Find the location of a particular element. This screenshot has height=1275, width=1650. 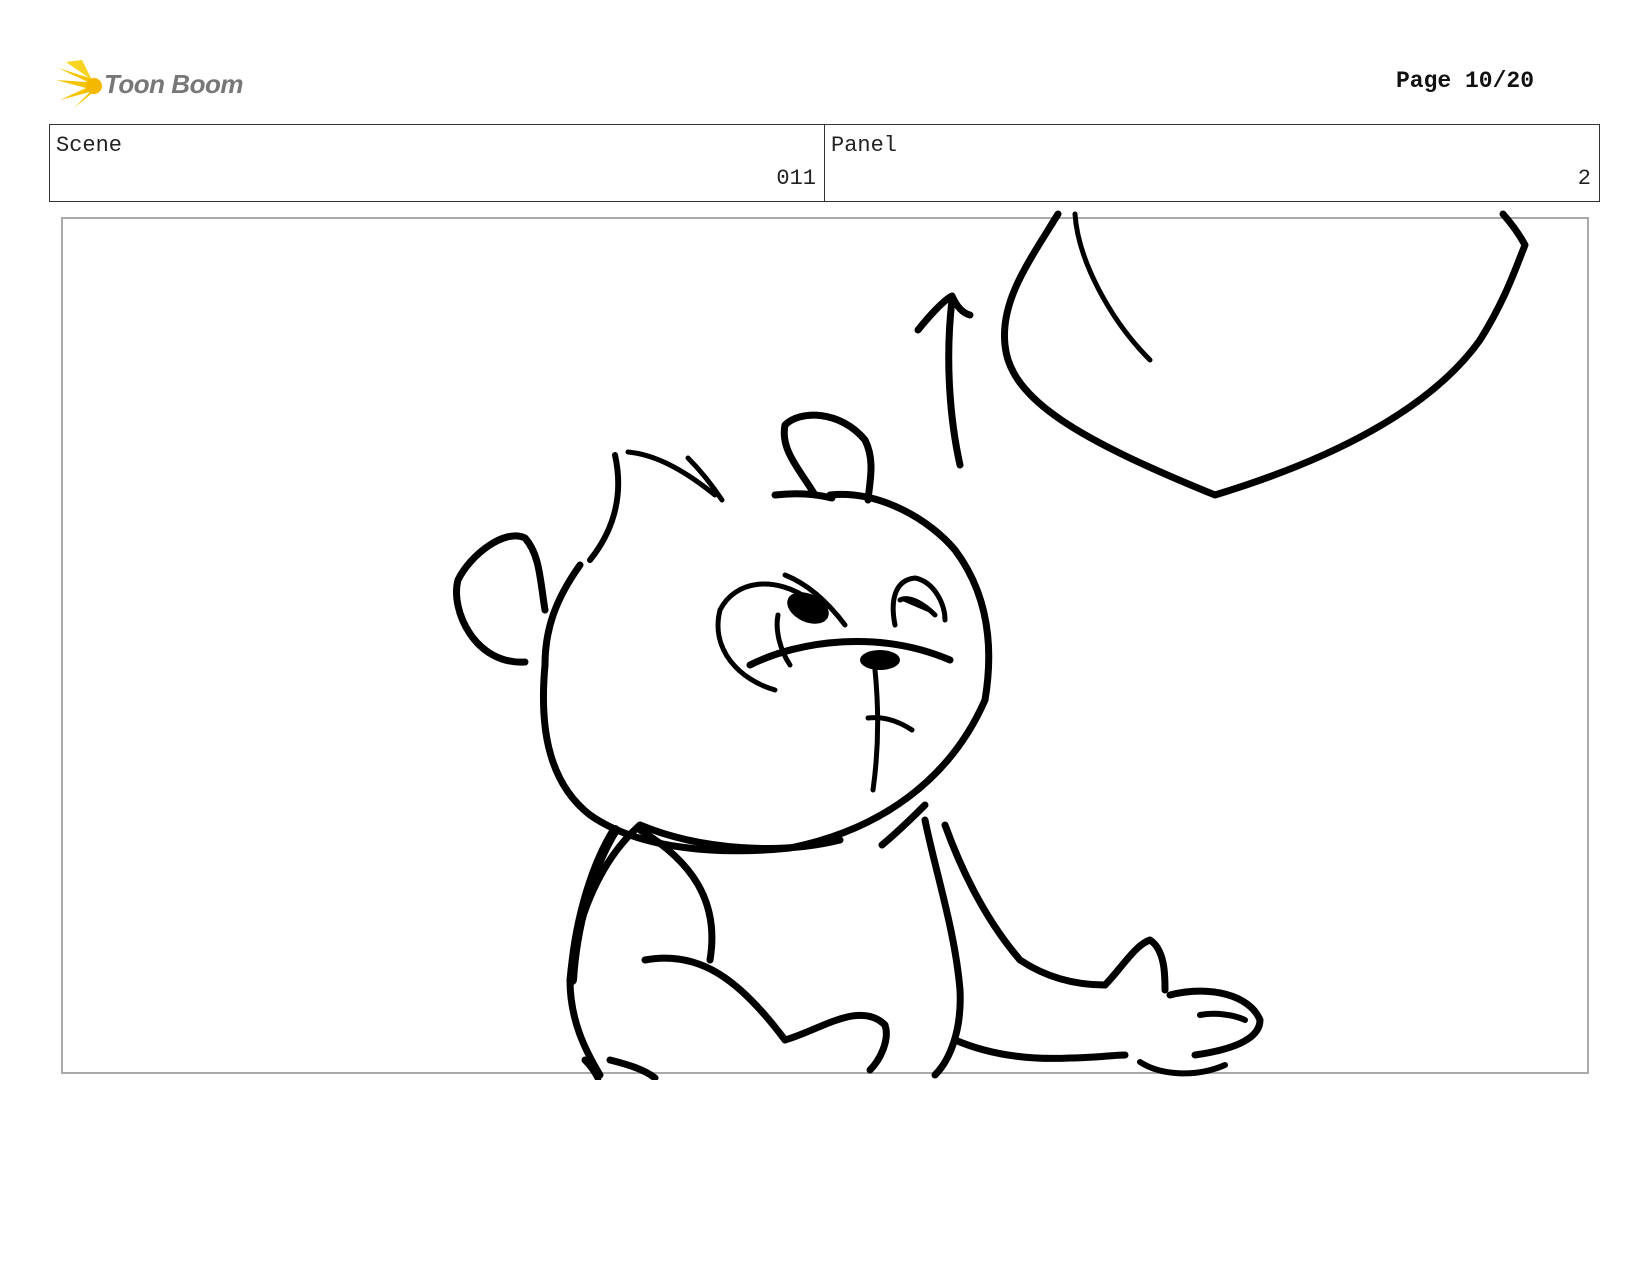

page-number: Page 10/20 is located at coordinates (1464, 81).